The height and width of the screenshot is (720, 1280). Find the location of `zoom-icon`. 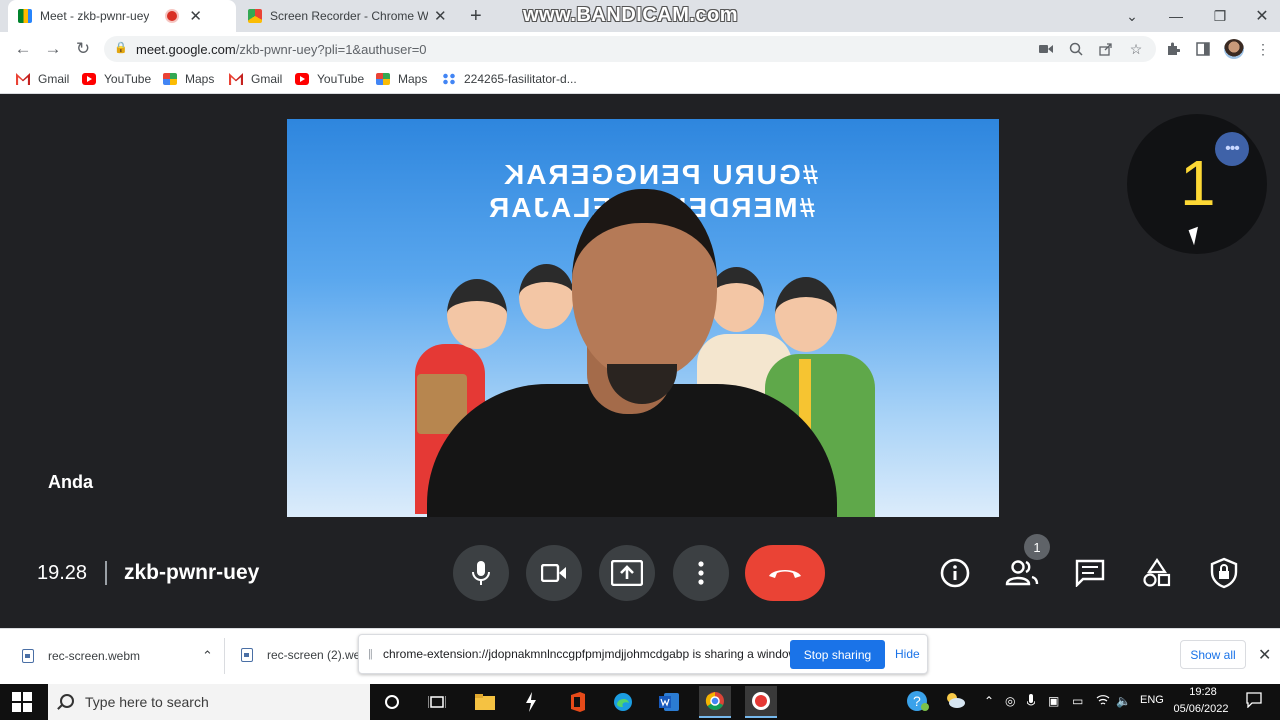

zoom-icon is located at coordinates (1076, 49).